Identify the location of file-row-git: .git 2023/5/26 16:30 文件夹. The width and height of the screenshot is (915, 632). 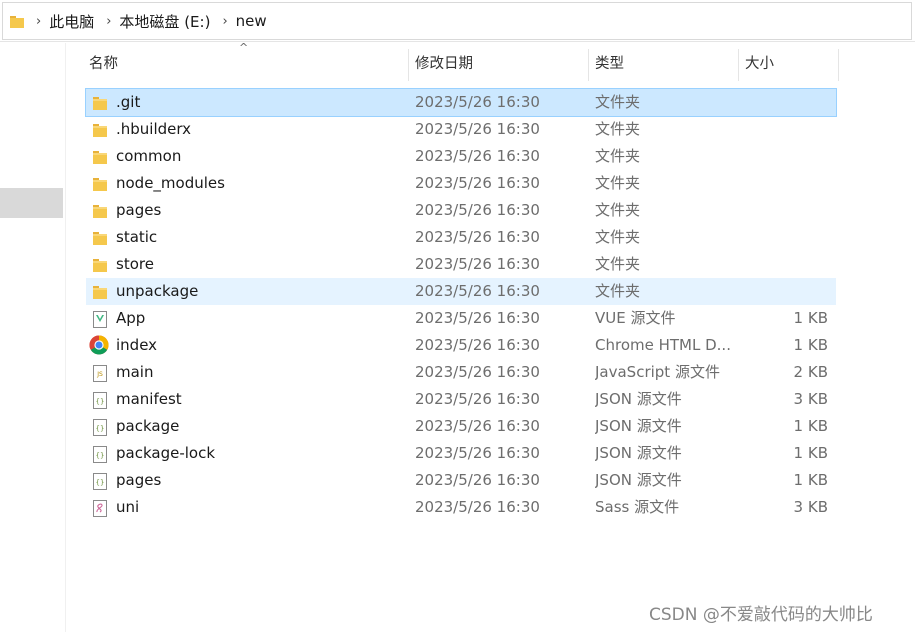
(461, 102).